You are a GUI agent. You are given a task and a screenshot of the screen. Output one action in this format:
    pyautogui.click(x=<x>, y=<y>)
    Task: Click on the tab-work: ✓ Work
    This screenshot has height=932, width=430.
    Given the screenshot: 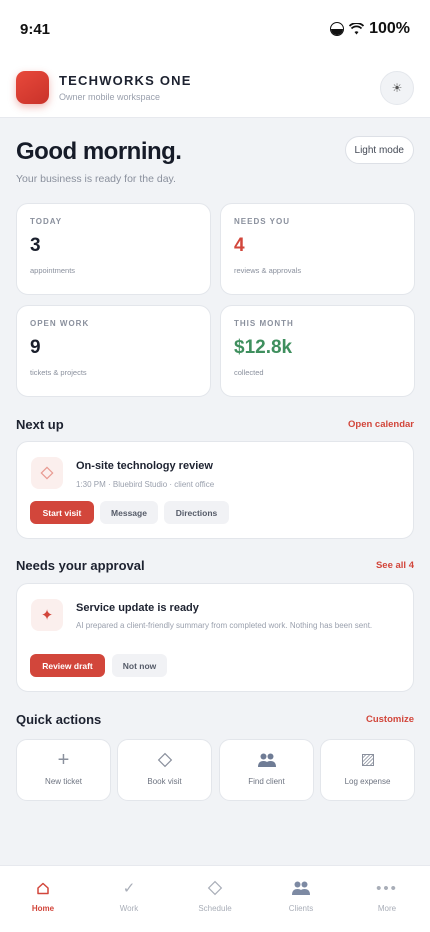 What is the action you would take?
    pyautogui.click(x=129, y=899)
    